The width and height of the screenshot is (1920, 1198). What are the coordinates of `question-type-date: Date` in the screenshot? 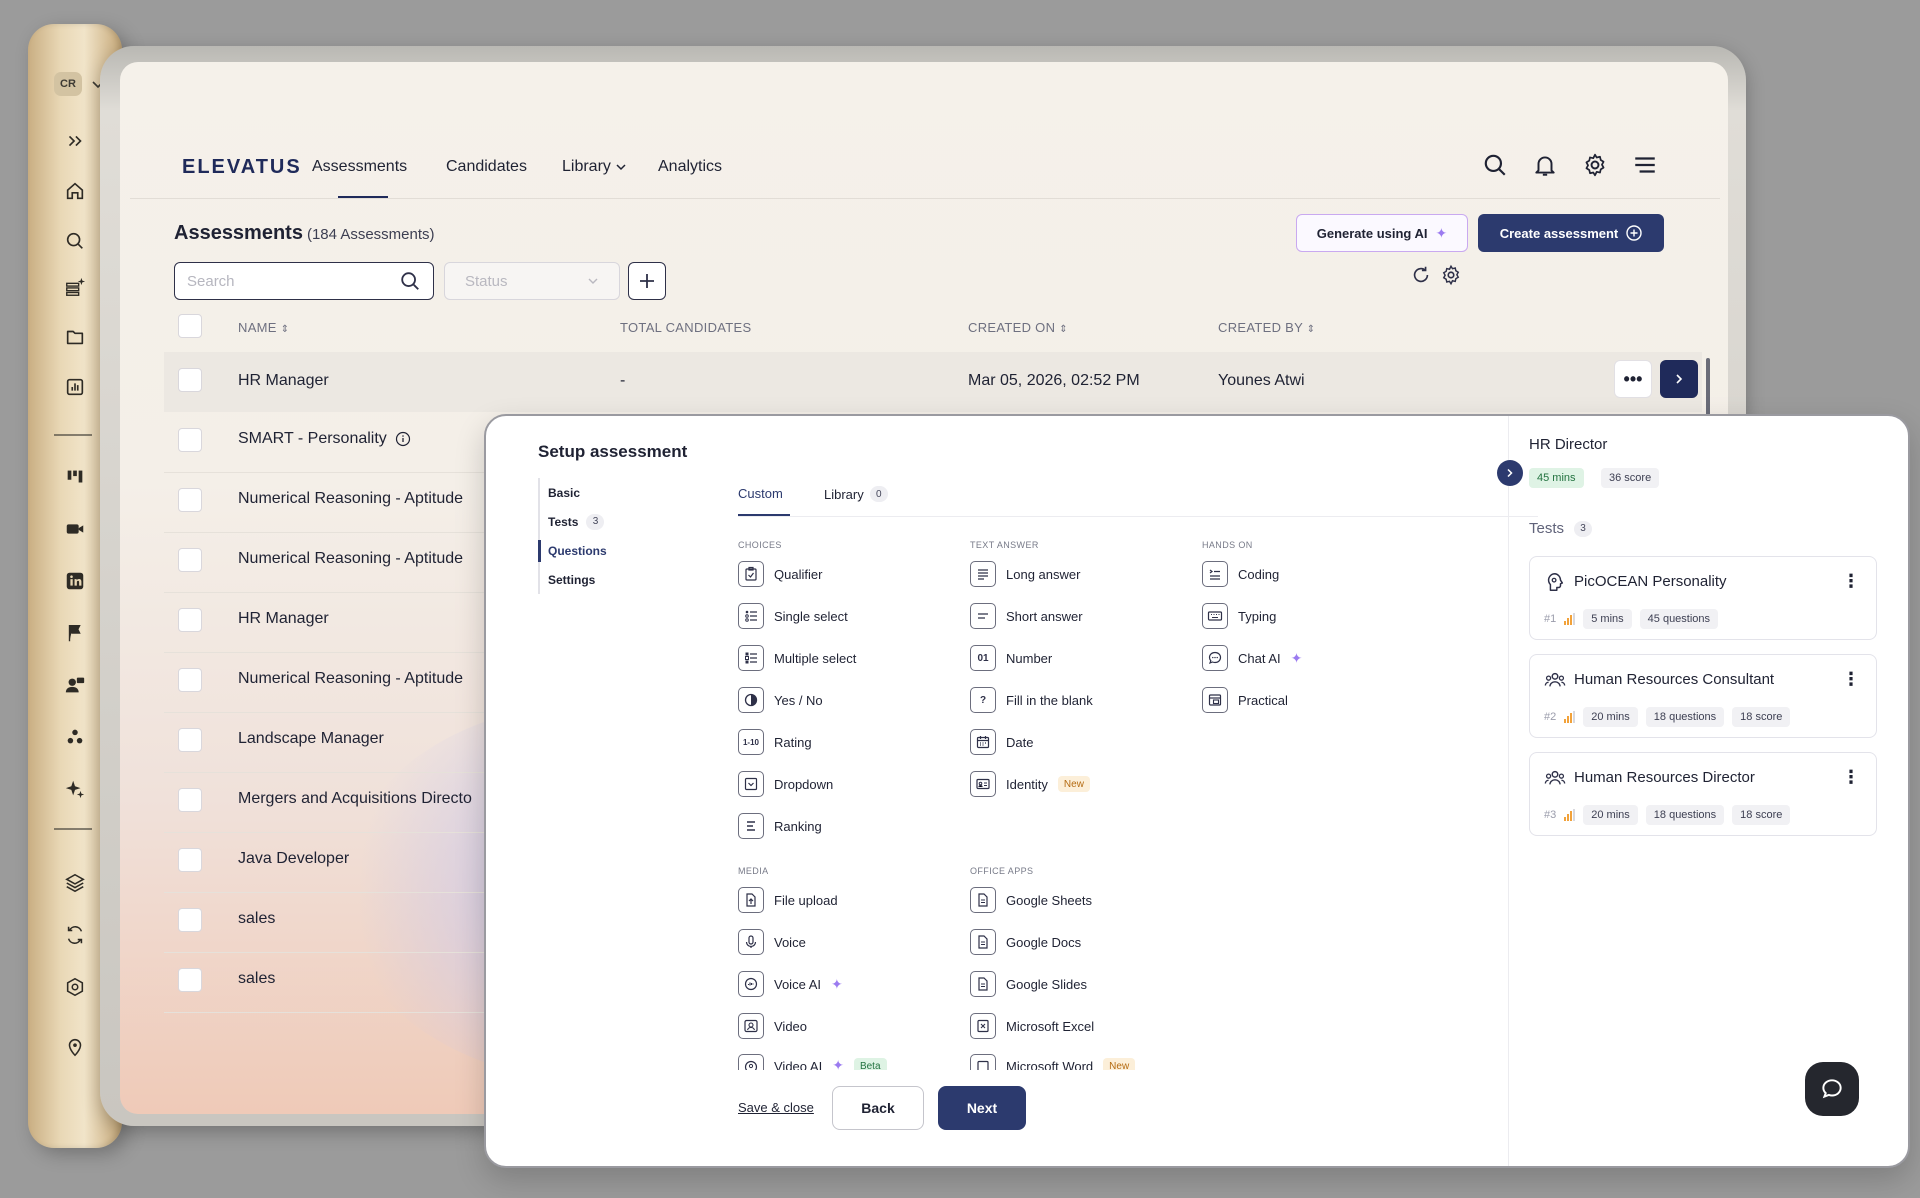 It's located at (1001, 742).